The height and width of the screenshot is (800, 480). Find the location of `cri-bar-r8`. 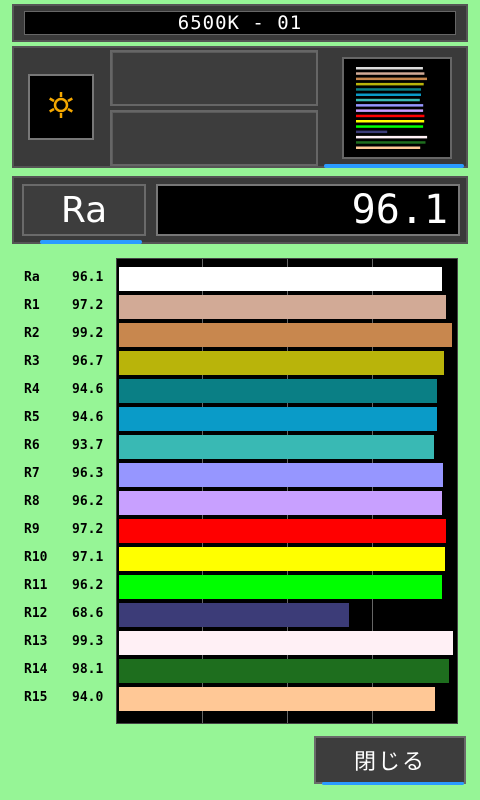

cri-bar-r8 is located at coordinates (280, 503).